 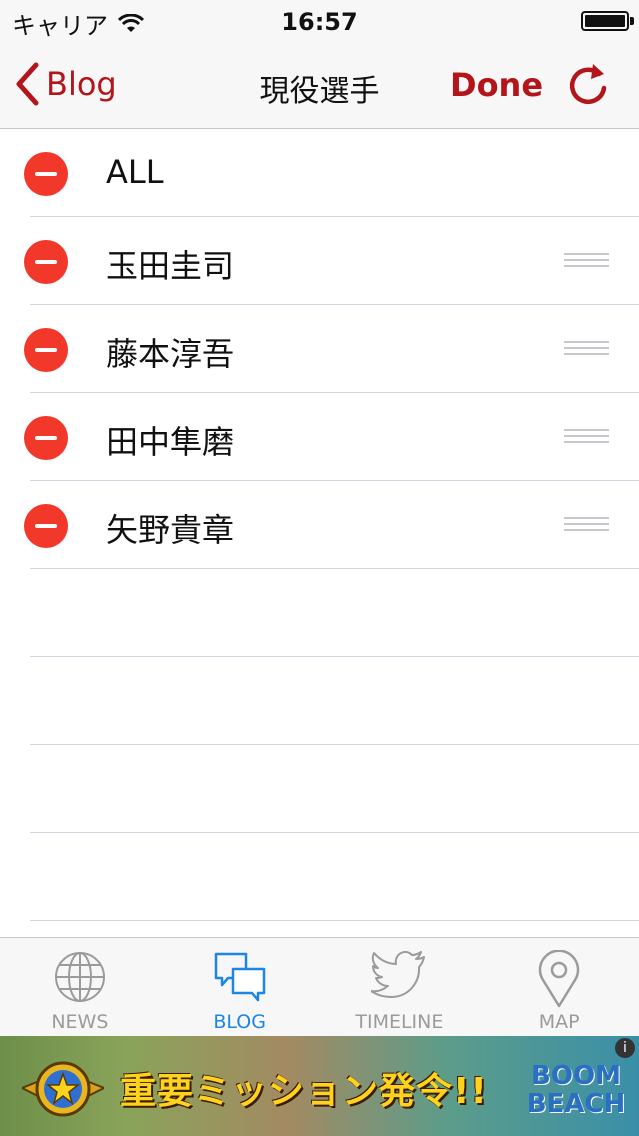 I want to click on ad-info-icon: i, so click(x=625, y=1048).